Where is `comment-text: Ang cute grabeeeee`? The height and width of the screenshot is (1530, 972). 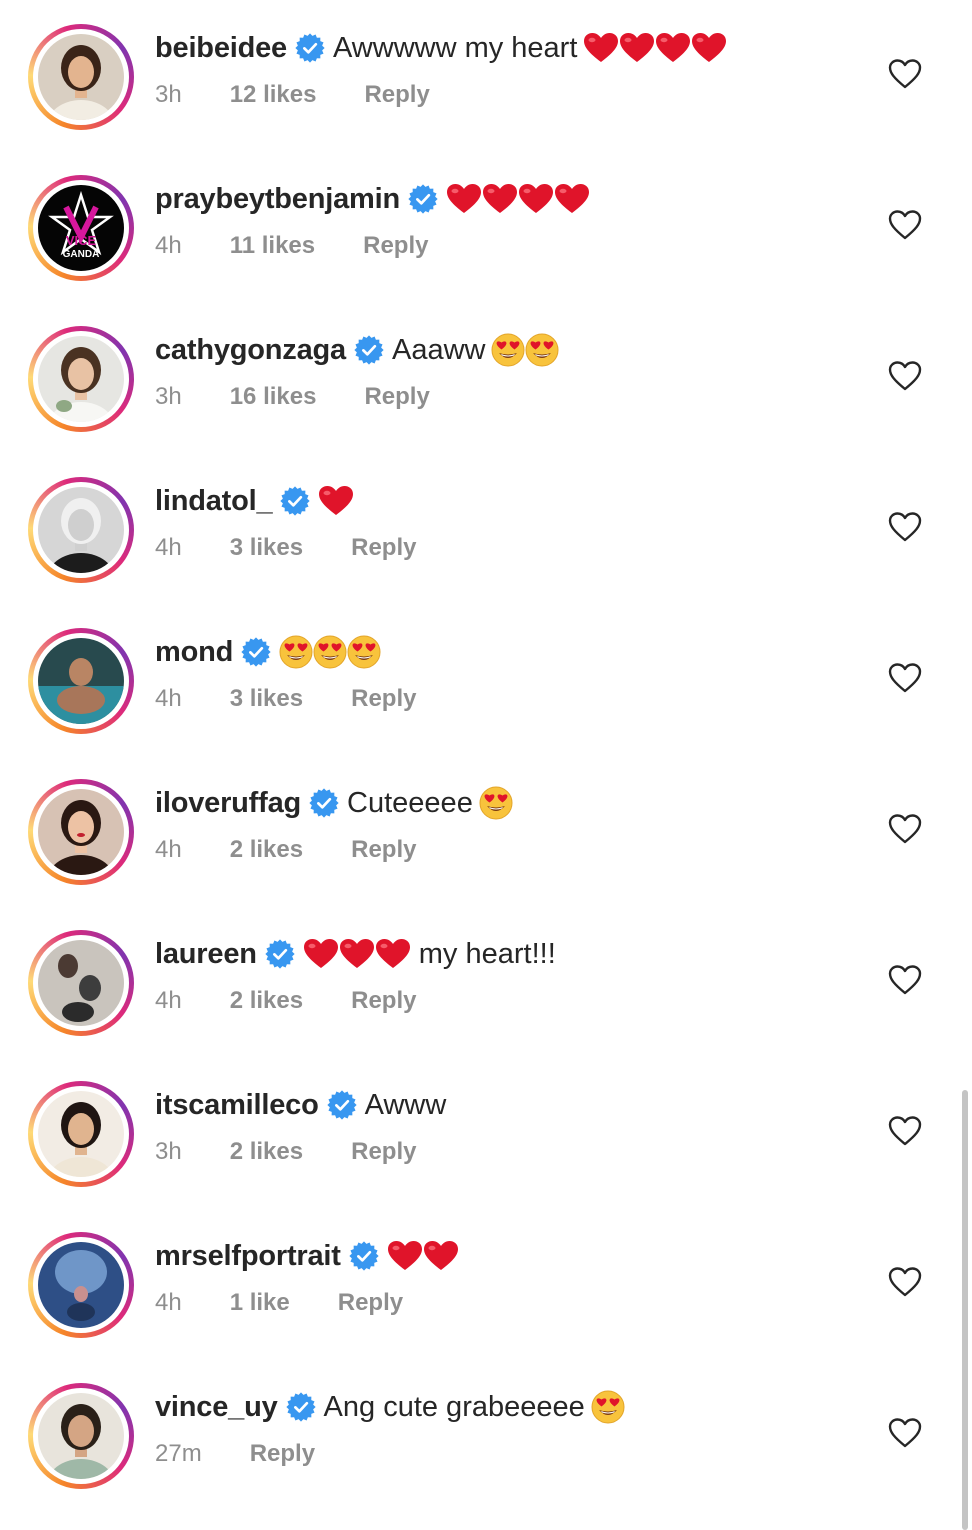 comment-text: Ang cute grabeeeee is located at coordinates (474, 1407).